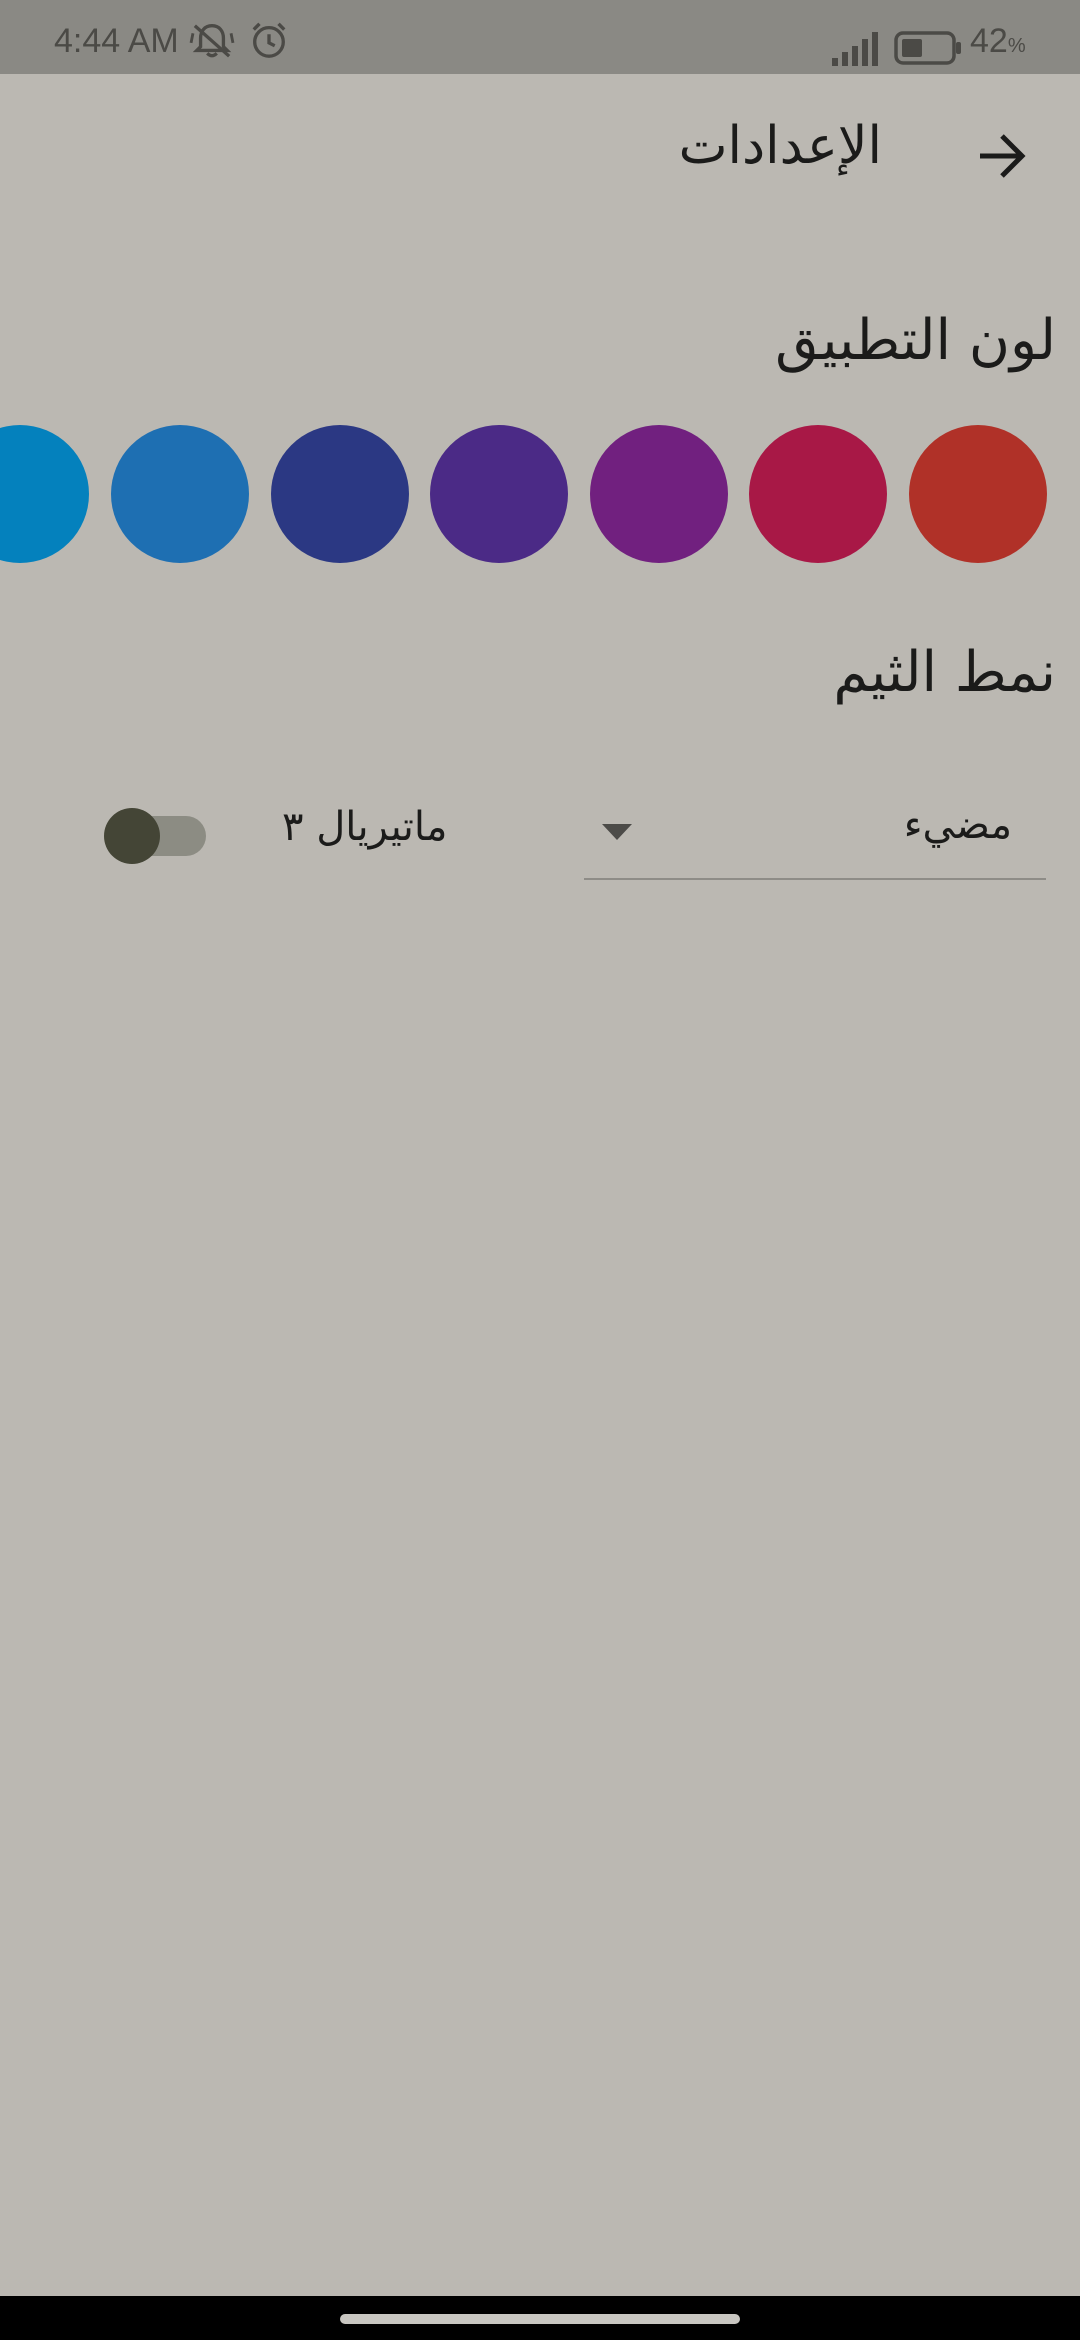 The image size is (1080, 2340). I want to click on home-indicator, so click(540, 2319).